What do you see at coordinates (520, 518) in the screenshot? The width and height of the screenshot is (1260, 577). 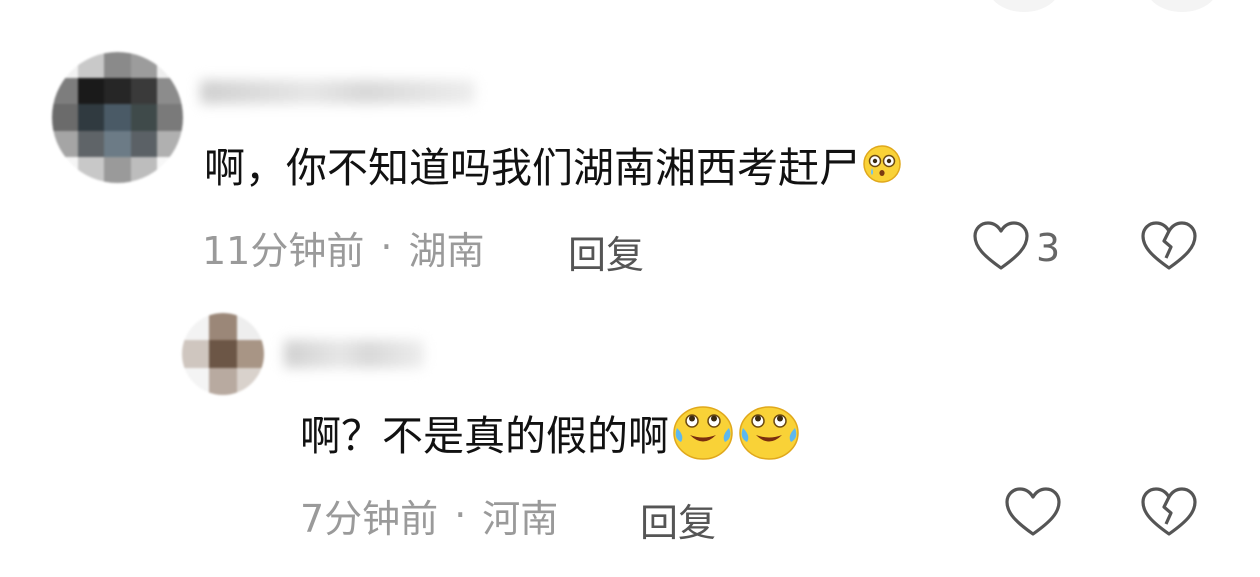 I see `location: 河南` at bounding box center [520, 518].